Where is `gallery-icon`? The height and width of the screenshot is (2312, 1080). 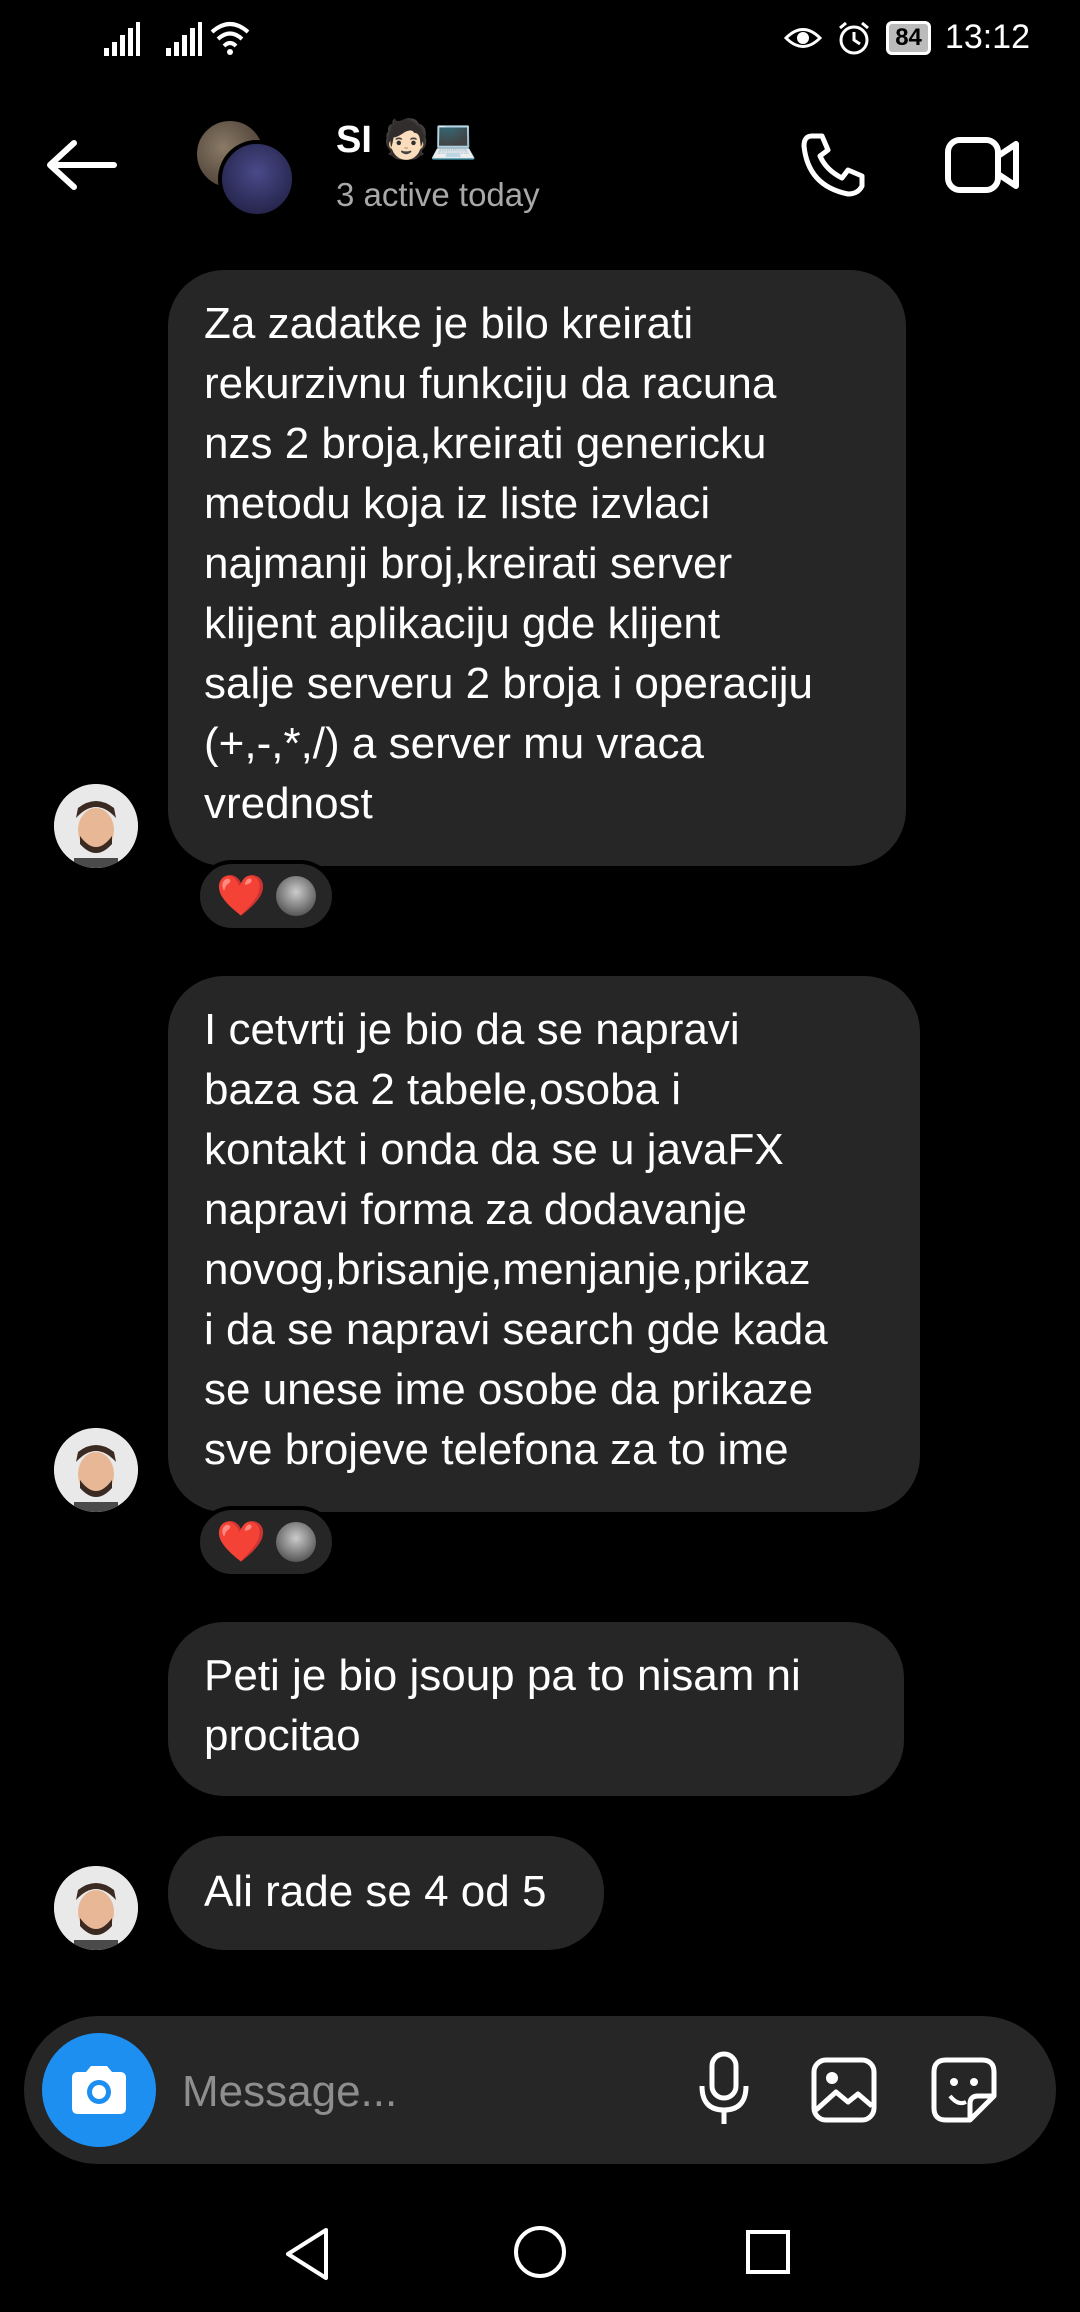
gallery-icon is located at coordinates (844, 2090).